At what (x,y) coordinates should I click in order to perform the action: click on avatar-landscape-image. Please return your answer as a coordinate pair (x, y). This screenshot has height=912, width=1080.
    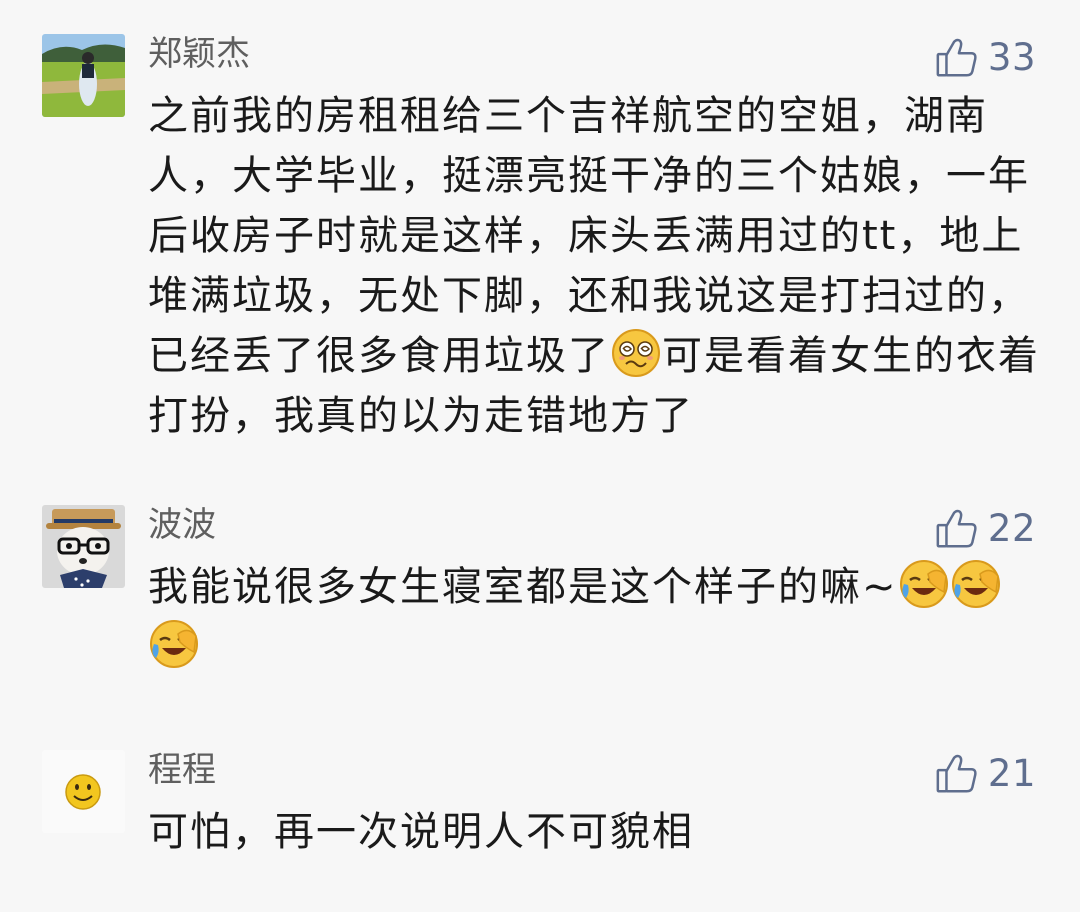
    Looking at the image, I should click on (83, 75).